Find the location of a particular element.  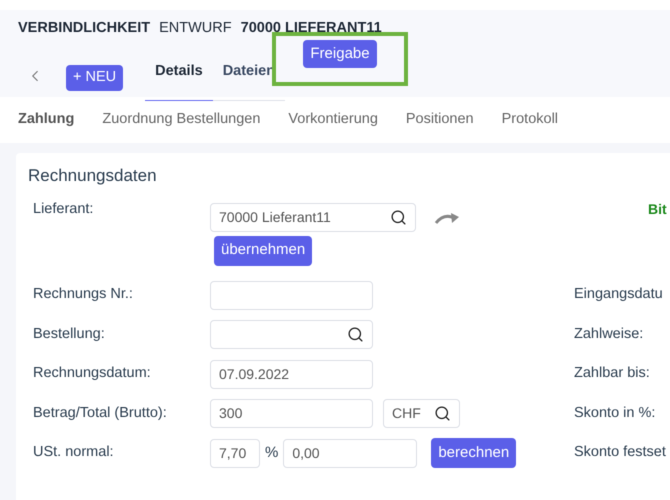

action-button: berechnen is located at coordinates (473, 453).